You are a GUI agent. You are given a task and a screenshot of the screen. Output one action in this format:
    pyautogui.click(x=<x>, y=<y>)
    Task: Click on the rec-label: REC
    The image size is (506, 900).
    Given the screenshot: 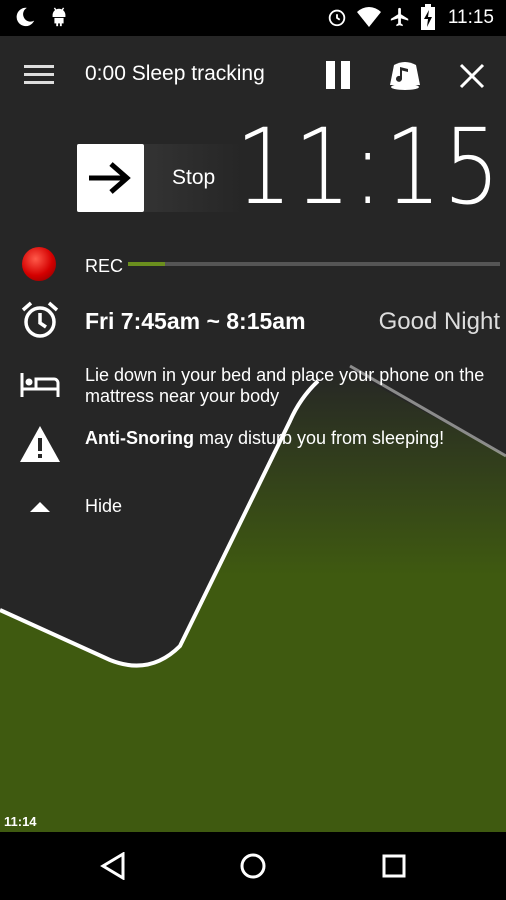 What is the action you would take?
    pyautogui.click(x=104, y=266)
    